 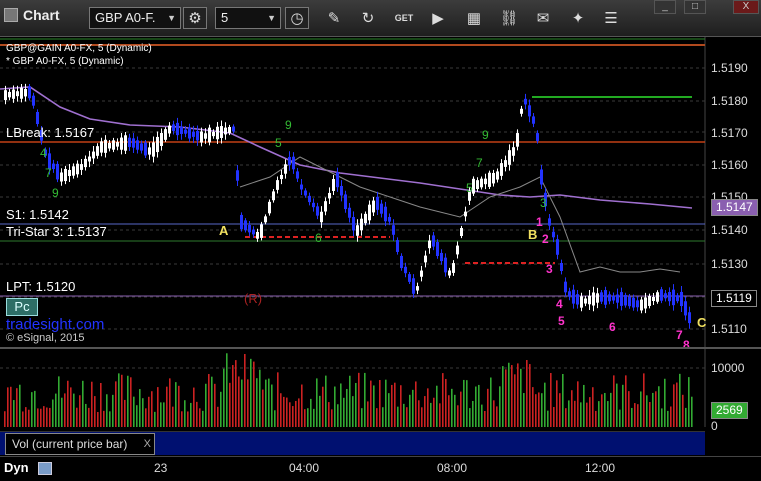 I want to click on play-icon: ▶, so click(x=438, y=18).